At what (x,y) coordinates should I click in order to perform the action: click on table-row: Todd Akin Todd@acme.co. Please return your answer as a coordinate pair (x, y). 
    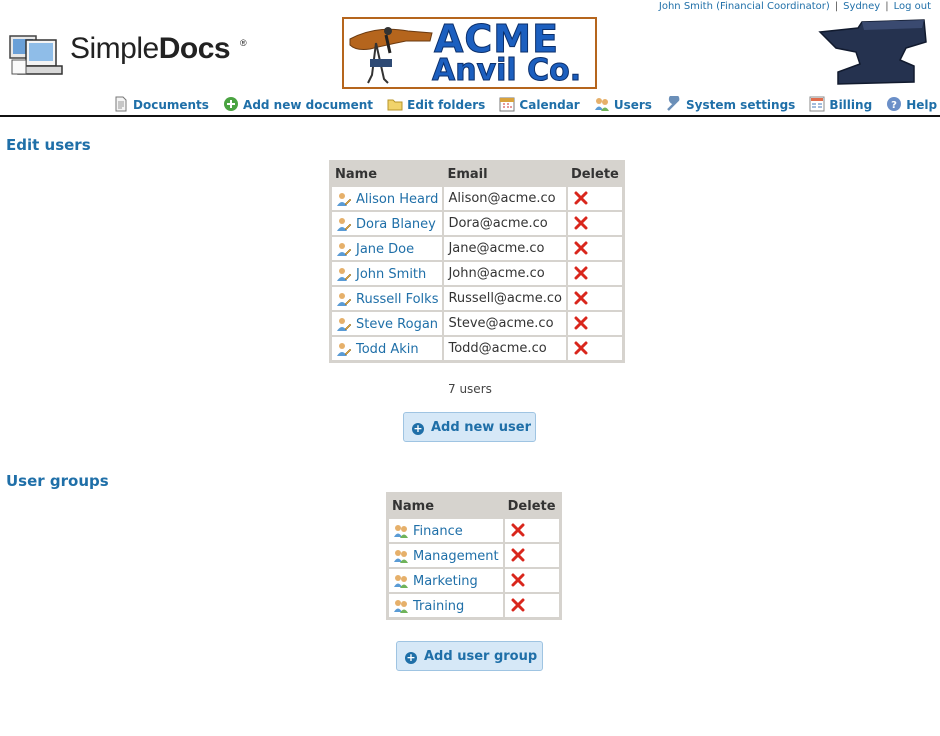
    Looking at the image, I should click on (477, 348).